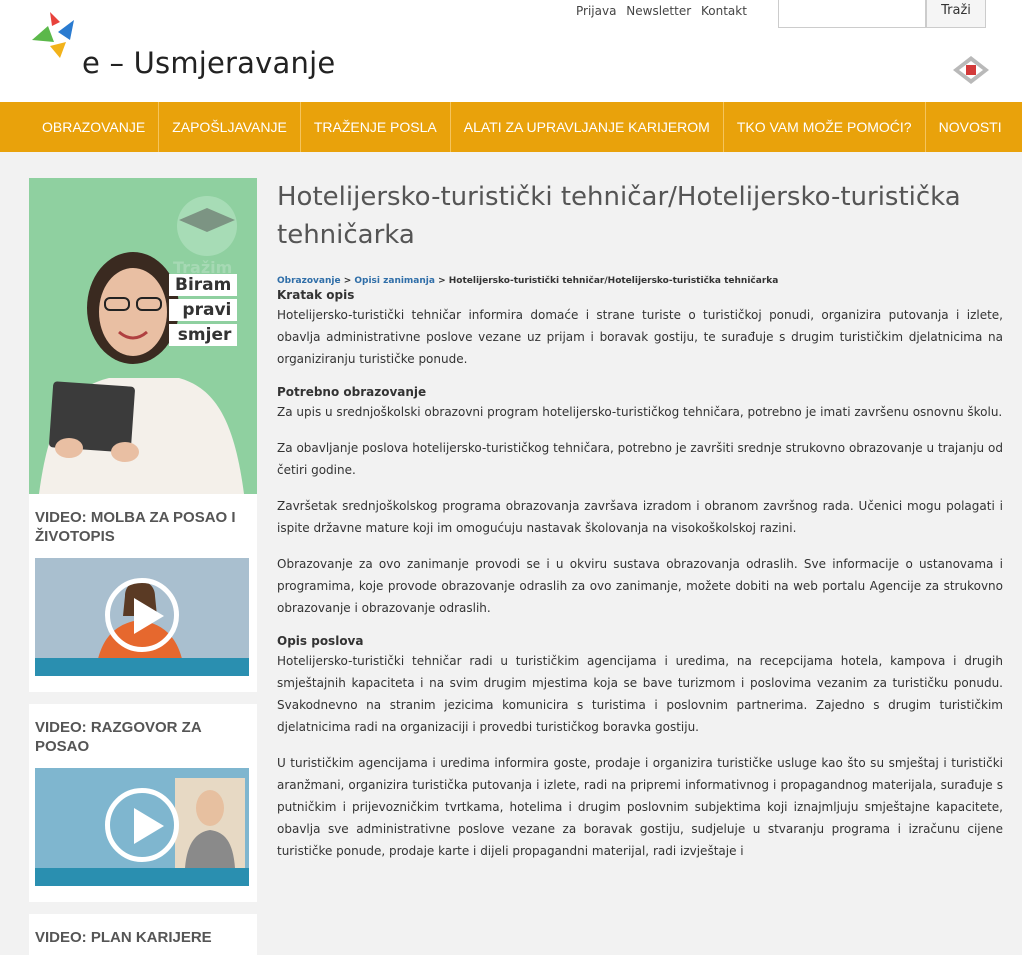 The width and height of the screenshot is (1022, 955). Describe the element at coordinates (825, 127) in the screenshot. I see `nav-item-tko-vam-moze-pomoci: TKO VAM MOŽE POMOĆI?` at that location.